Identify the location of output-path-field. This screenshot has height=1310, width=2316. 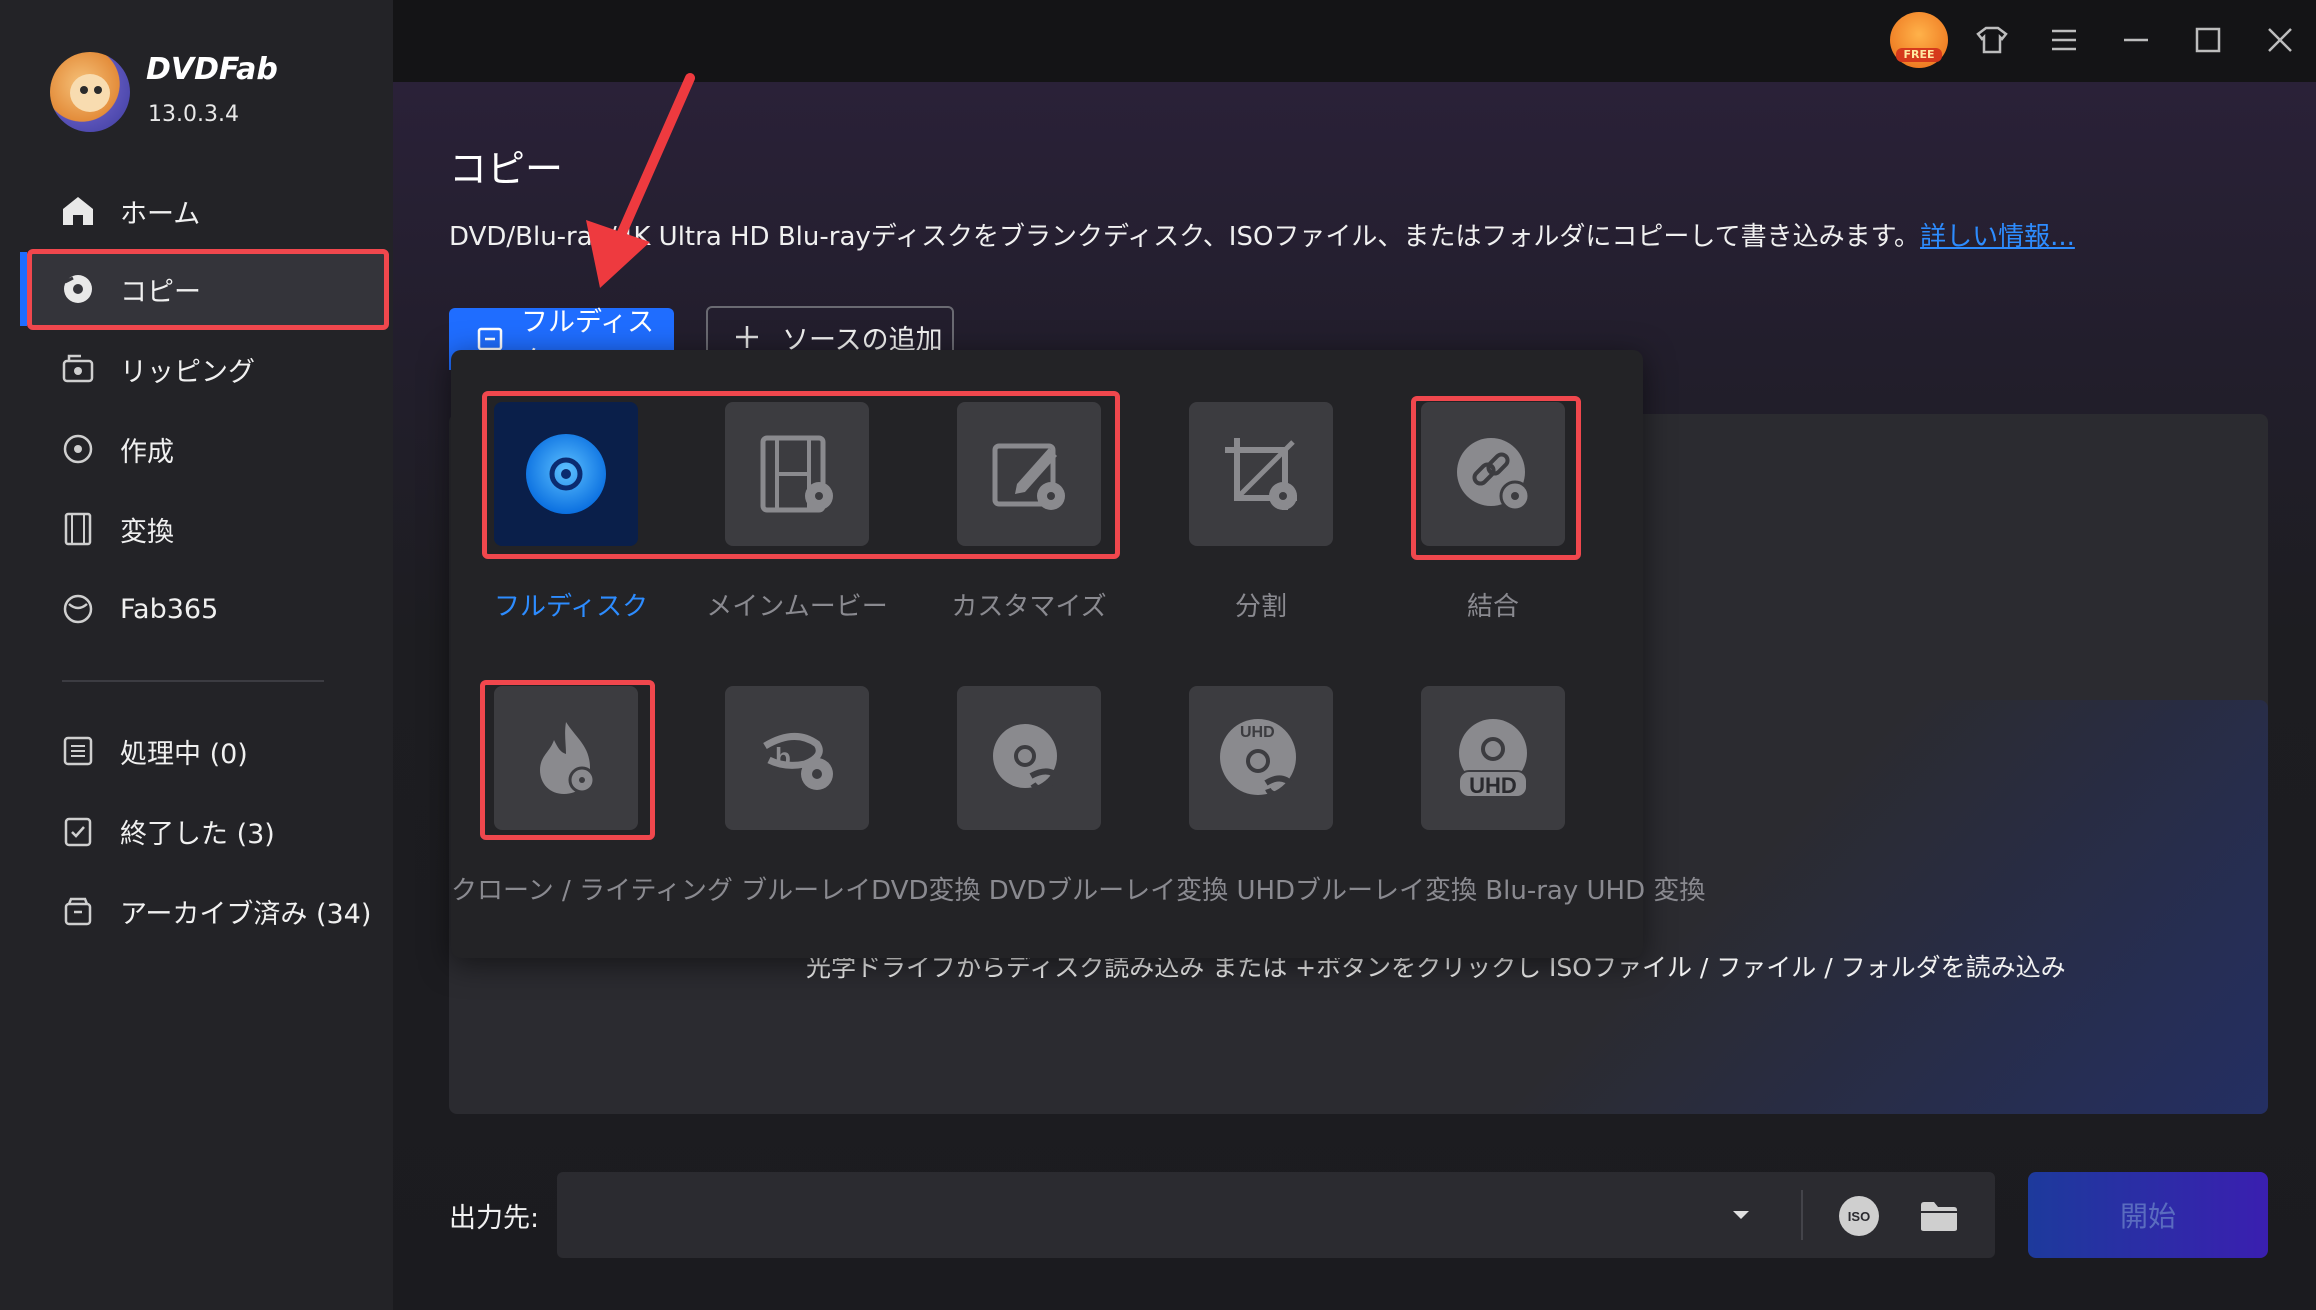
(1276, 1215).